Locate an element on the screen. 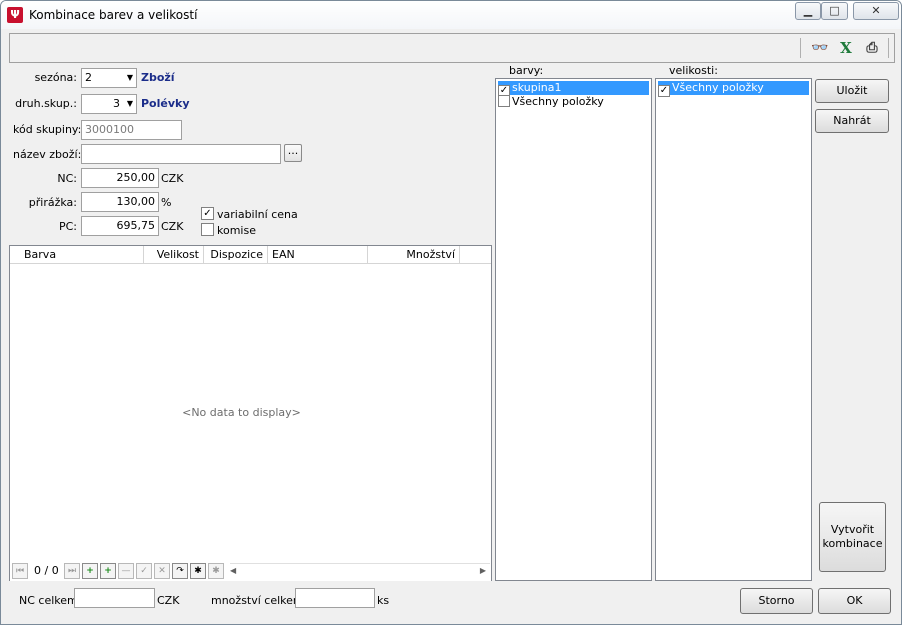  kod-field: 3000100 is located at coordinates (131, 130).